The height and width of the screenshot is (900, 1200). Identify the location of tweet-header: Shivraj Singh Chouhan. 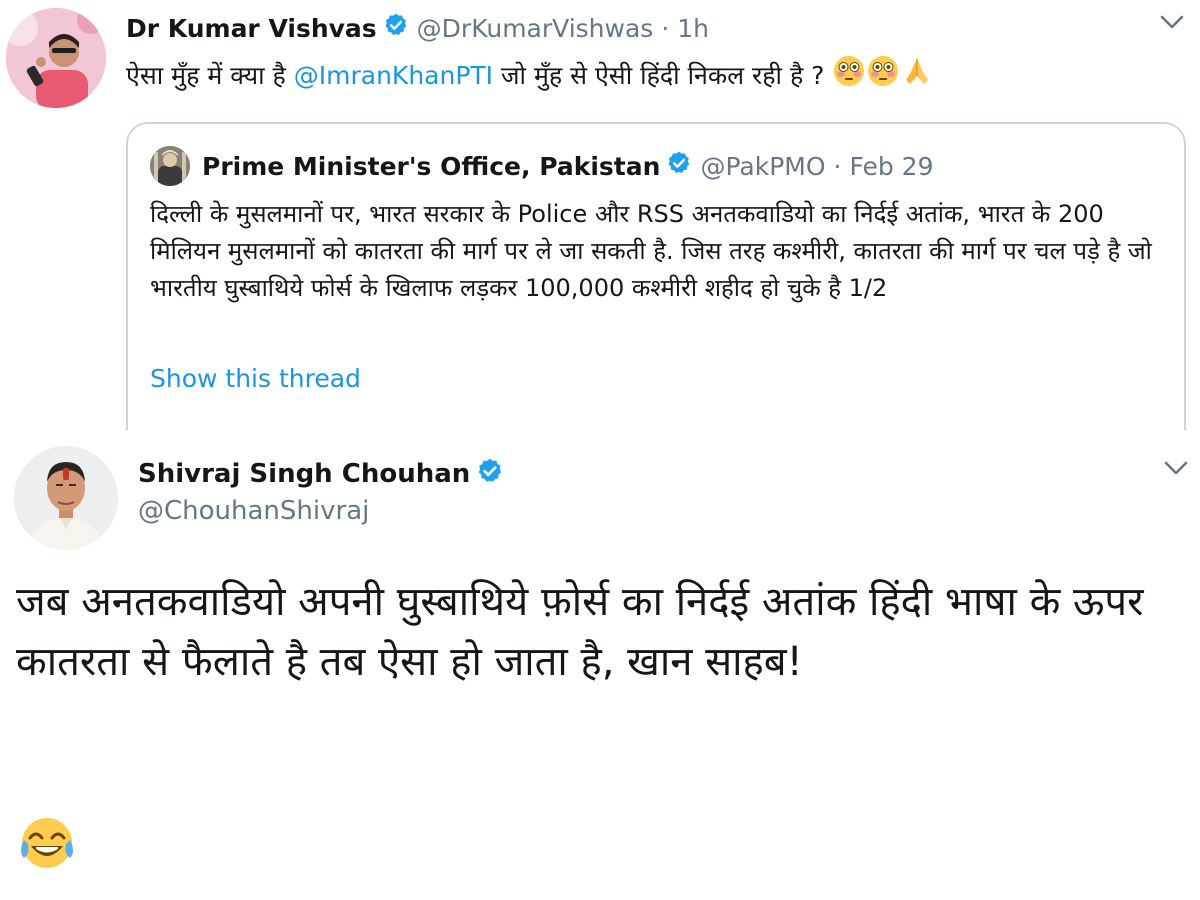
(325, 474).